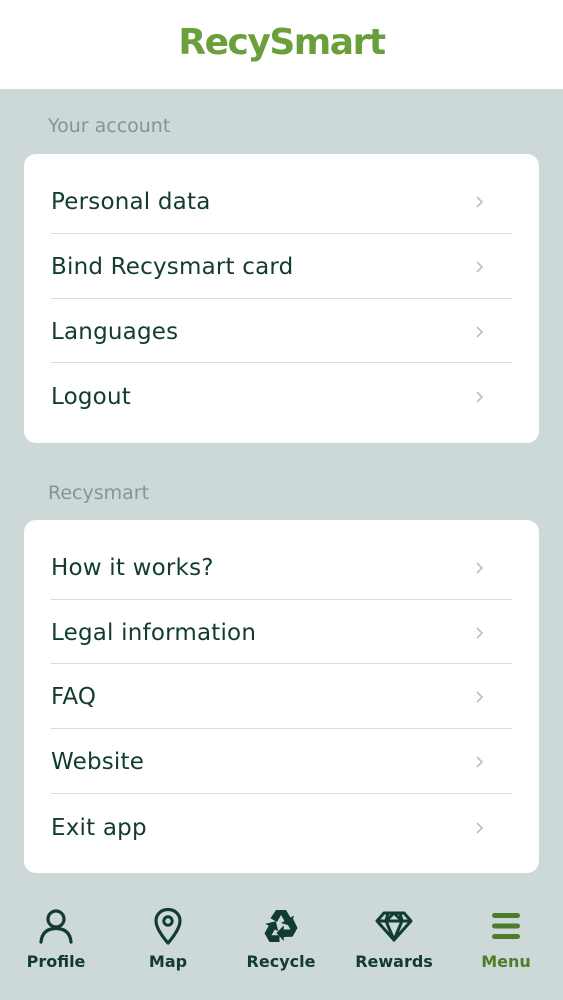 The width and height of the screenshot is (563, 1000). I want to click on menu-item-label: Exit app, so click(99, 827).